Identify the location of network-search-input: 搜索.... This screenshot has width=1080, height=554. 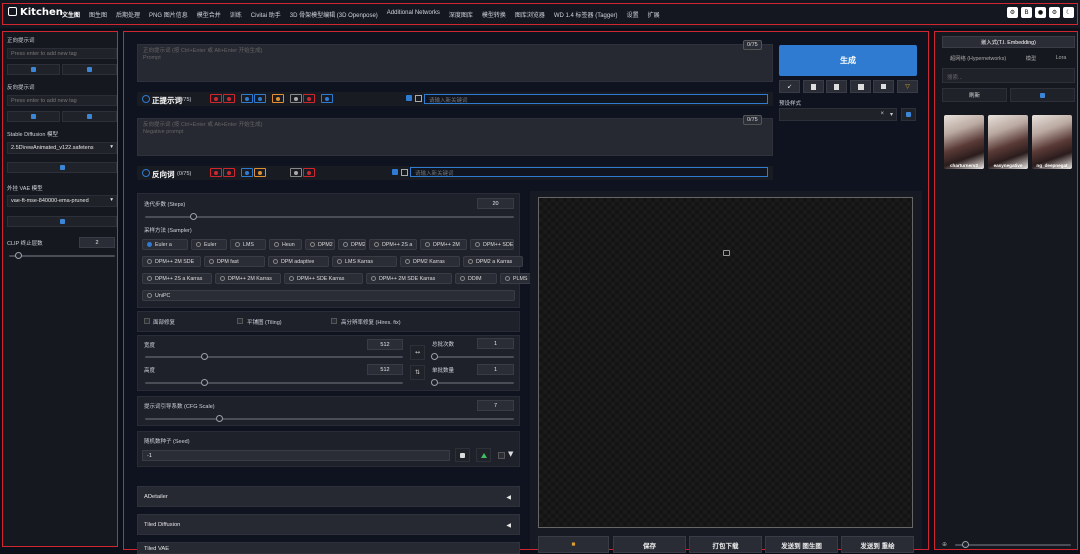
(1008, 75).